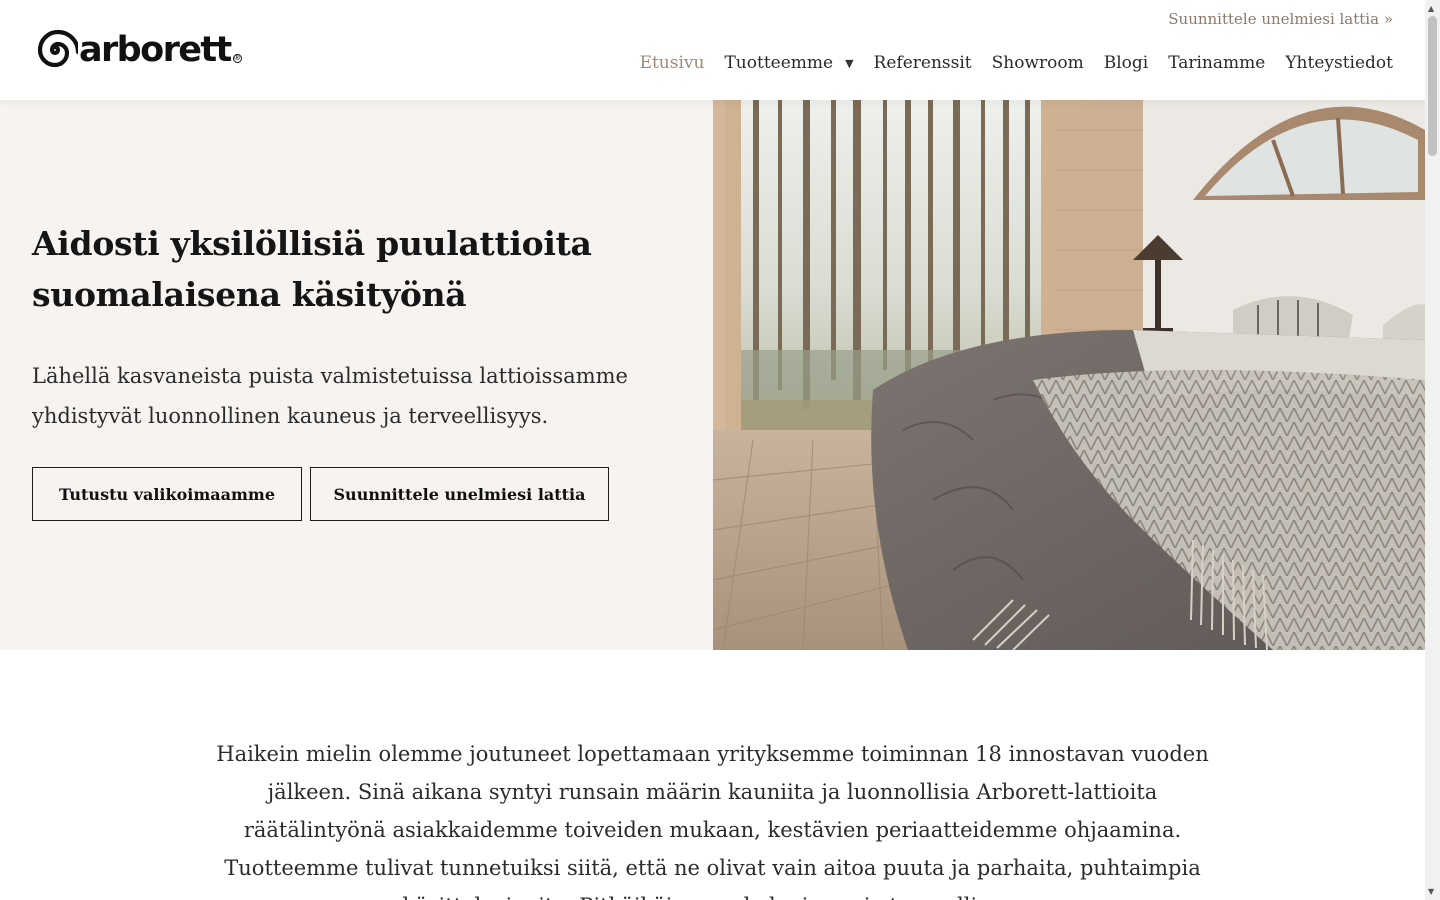  I want to click on caret-down-icon: ▼, so click(849, 63).